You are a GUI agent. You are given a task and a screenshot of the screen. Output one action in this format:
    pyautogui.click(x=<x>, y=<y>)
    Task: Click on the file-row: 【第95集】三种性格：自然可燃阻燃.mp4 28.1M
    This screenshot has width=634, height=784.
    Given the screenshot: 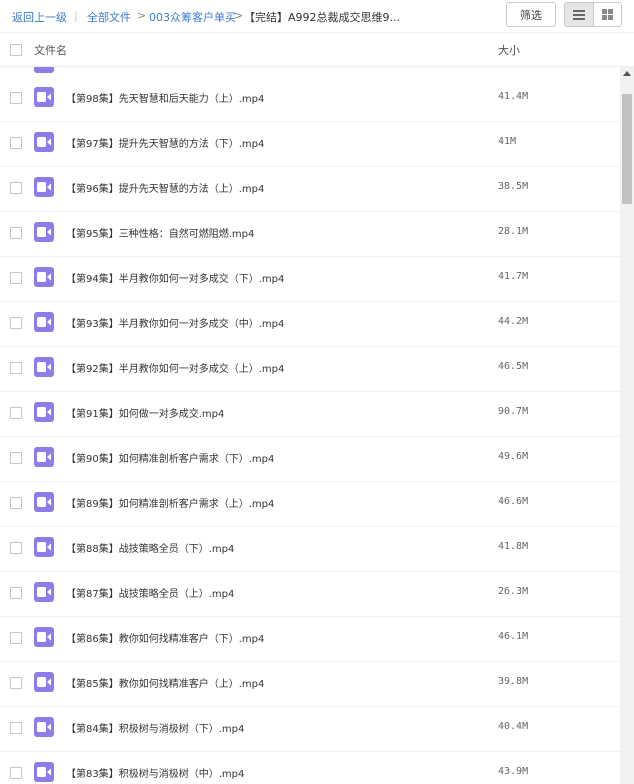 What is the action you would take?
    pyautogui.click(x=310, y=234)
    